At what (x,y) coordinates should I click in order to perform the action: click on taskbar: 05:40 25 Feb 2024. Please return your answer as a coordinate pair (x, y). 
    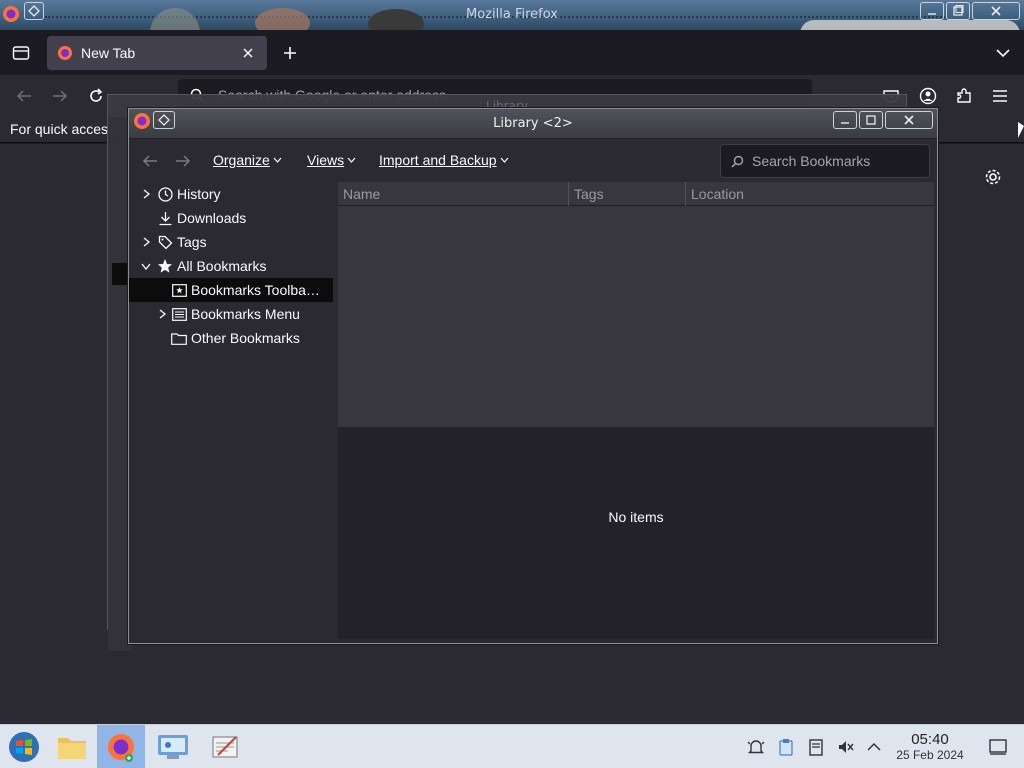
    Looking at the image, I should click on (512, 746).